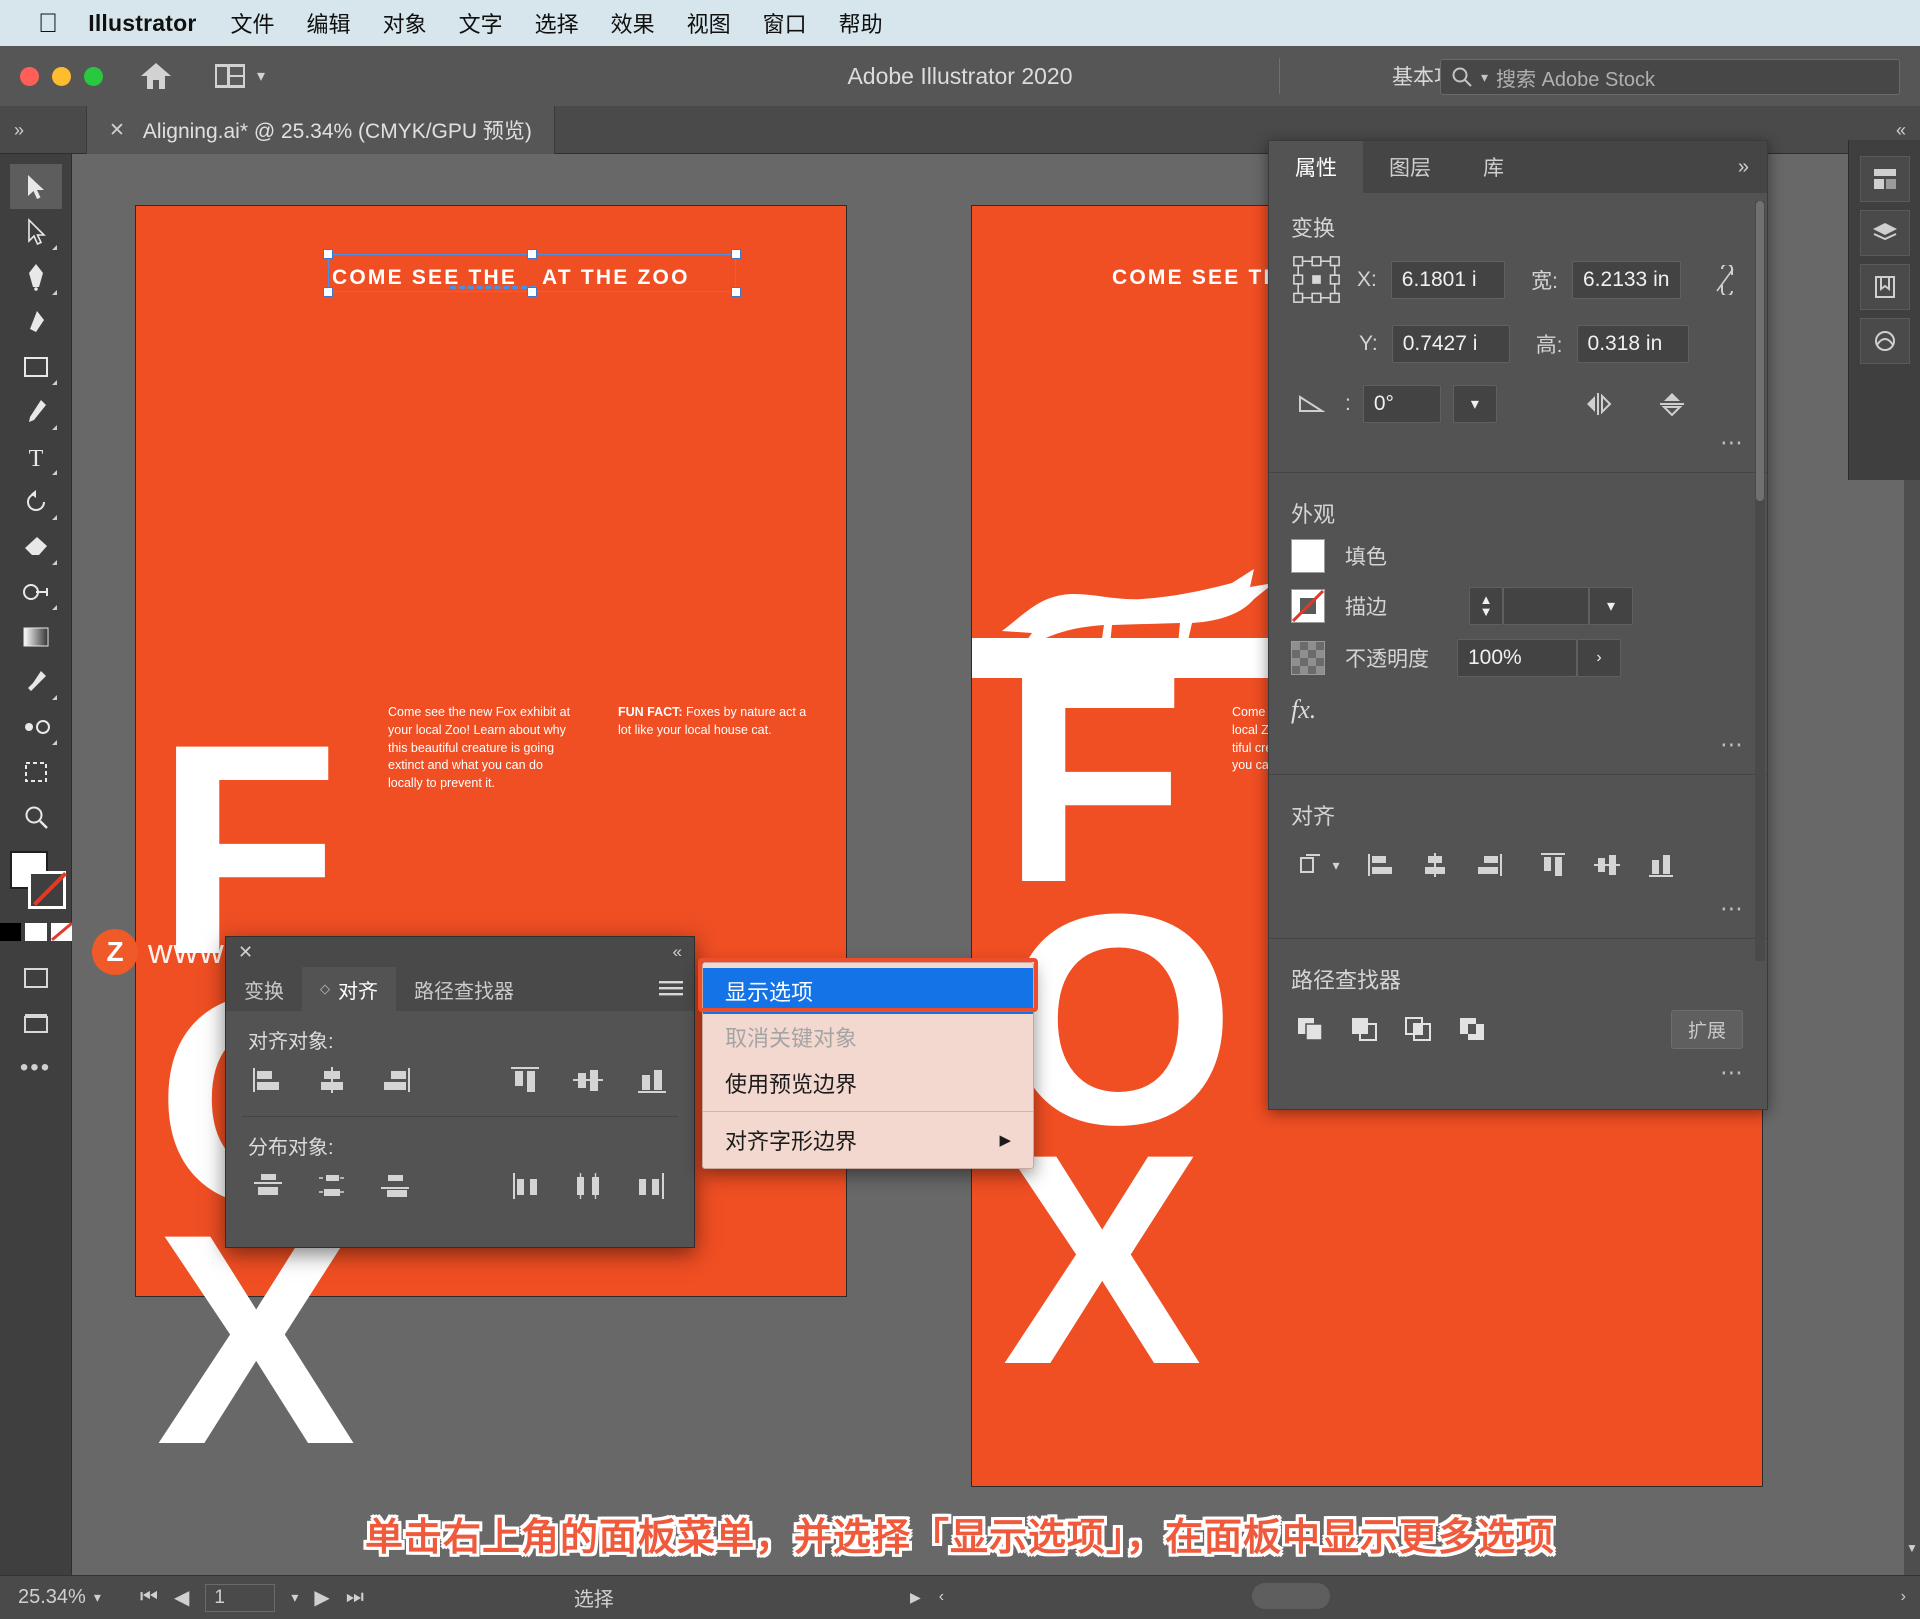 This screenshot has height=1619, width=1920. Describe the element at coordinates (1308, 658) in the screenshot. I see `opacity-checker-icon` at that location.